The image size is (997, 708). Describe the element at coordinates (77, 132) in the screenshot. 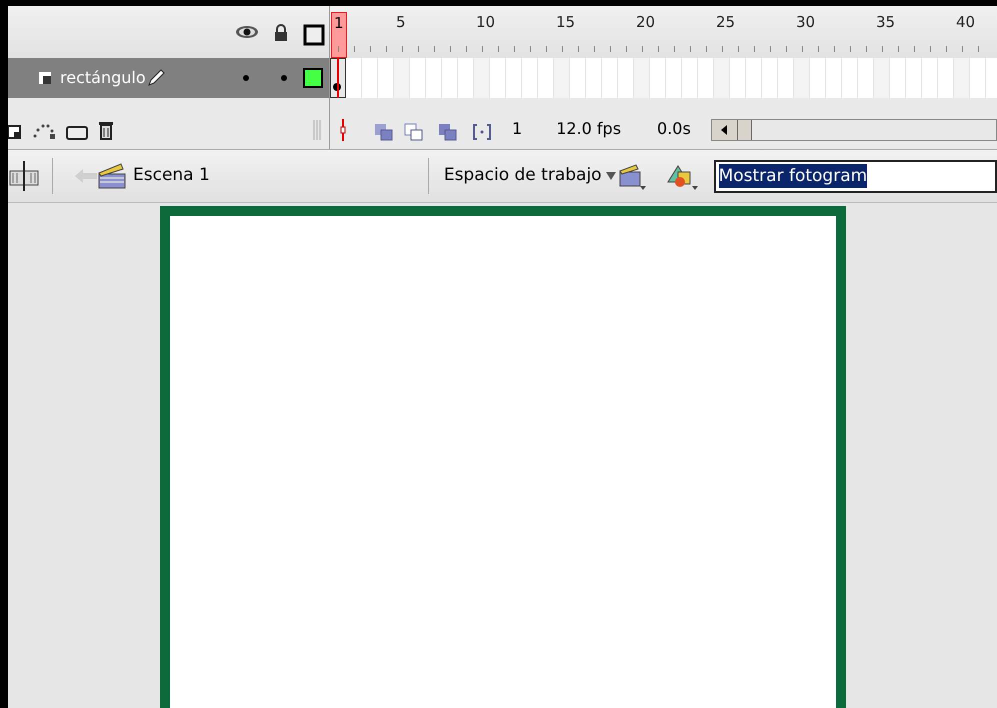

I see `folder-icon` at that location.